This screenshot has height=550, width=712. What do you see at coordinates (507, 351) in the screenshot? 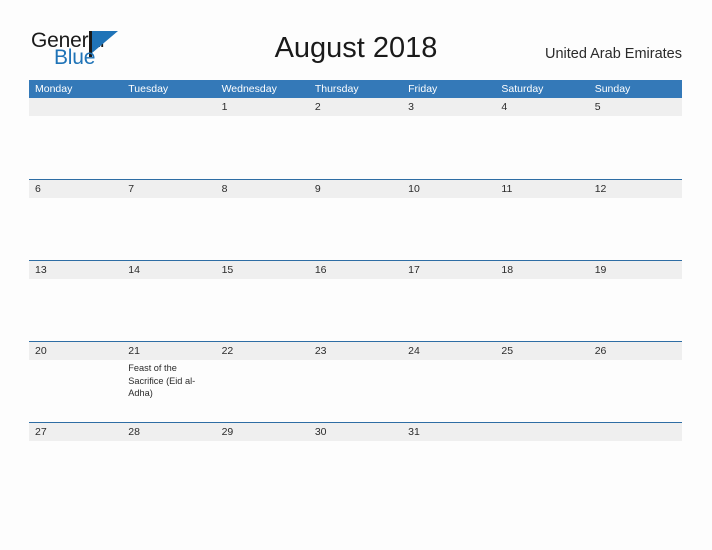
I see `day-number: 25` at bounding box center [507, 351].